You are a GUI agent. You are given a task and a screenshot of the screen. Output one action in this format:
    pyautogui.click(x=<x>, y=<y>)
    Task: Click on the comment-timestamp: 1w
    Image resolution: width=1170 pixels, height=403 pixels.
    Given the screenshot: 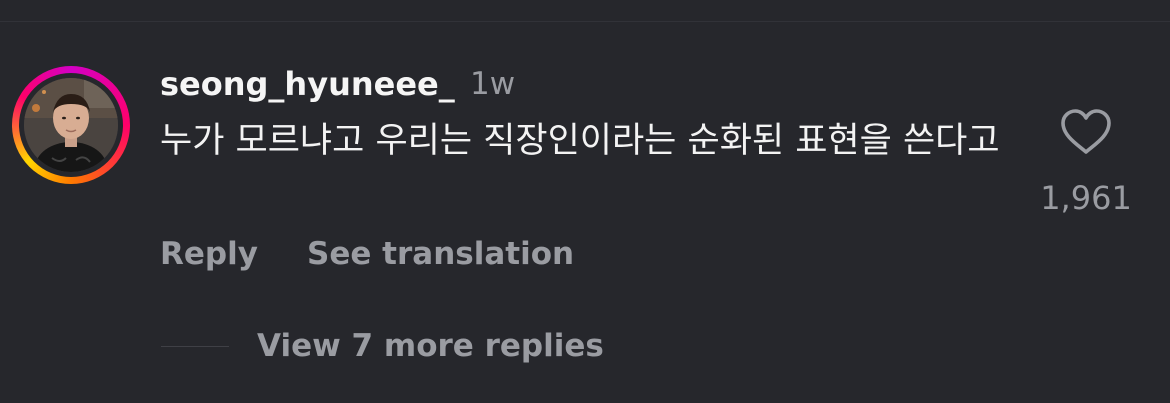 What is the action you would take?
    pyautogui.click(x=493, y=84)
    